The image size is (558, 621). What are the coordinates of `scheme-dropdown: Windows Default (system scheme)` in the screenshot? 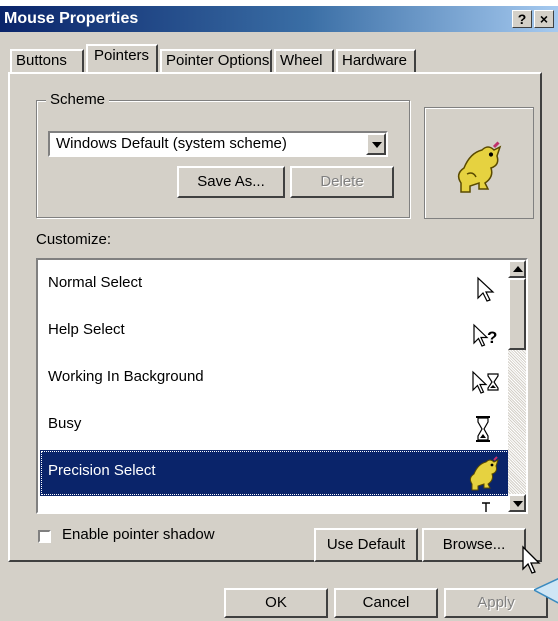 It's located at (218, 144).